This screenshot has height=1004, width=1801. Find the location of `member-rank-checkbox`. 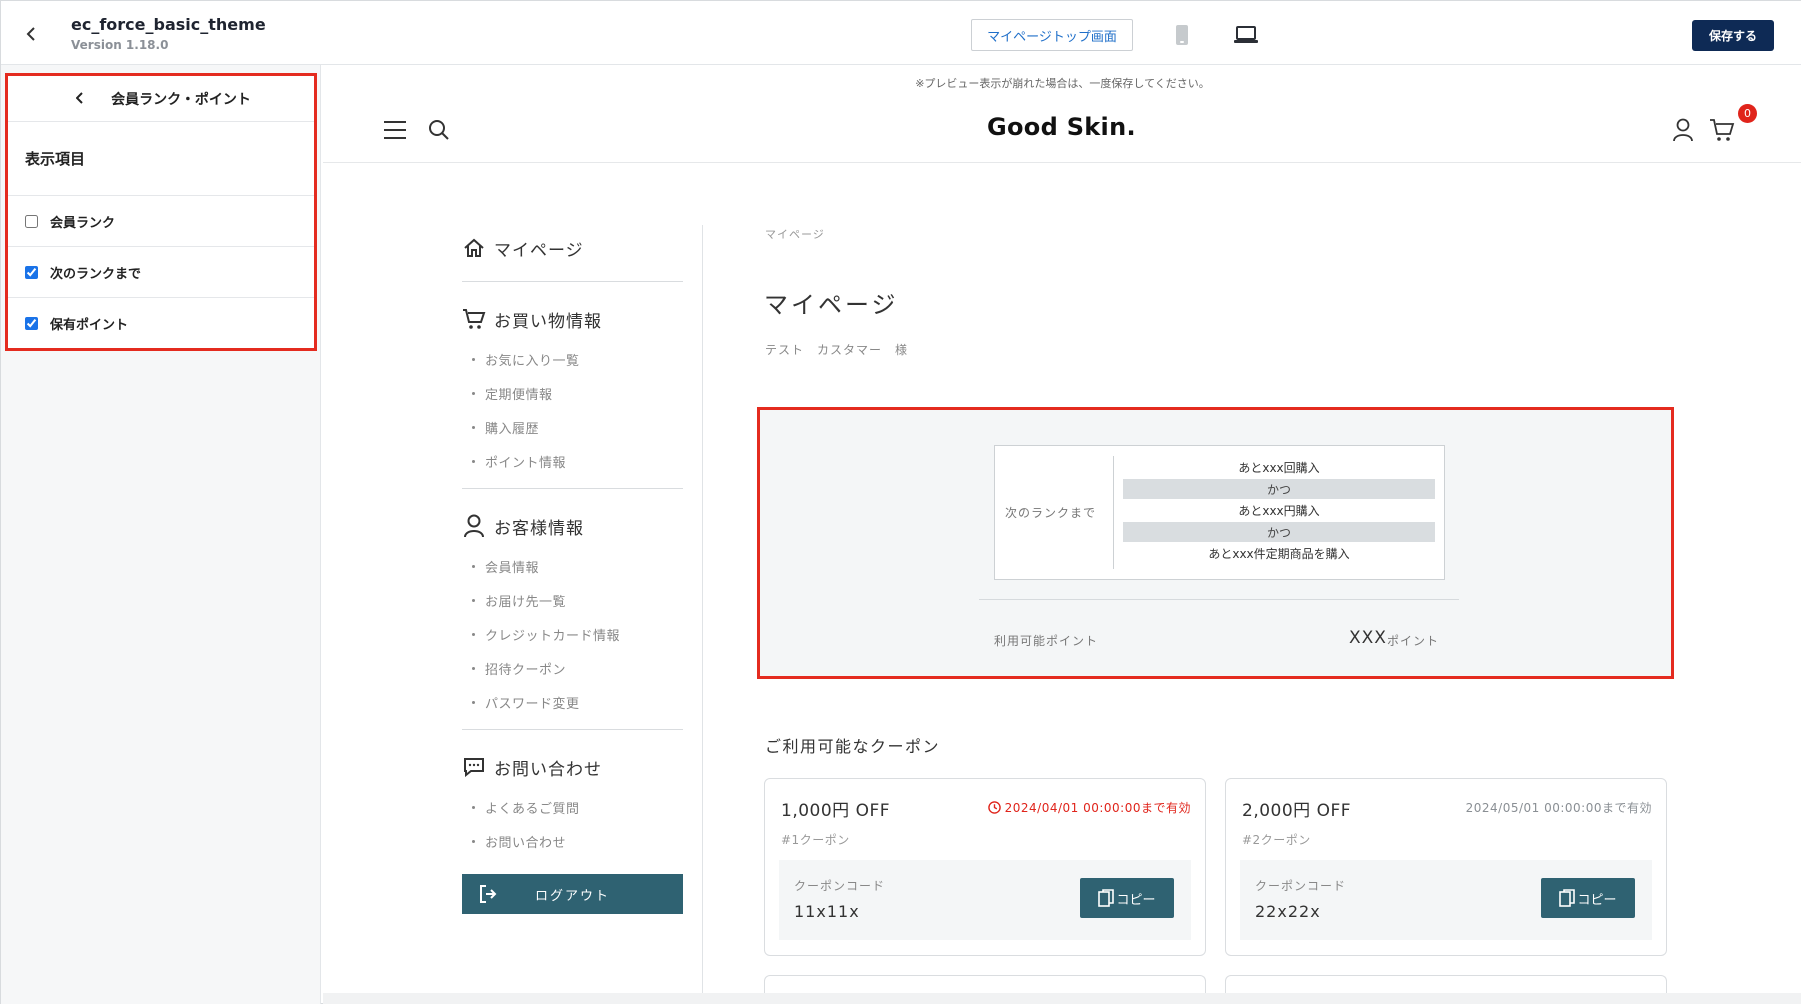

member-rank-checkbox is located at coordinates (31, 221).